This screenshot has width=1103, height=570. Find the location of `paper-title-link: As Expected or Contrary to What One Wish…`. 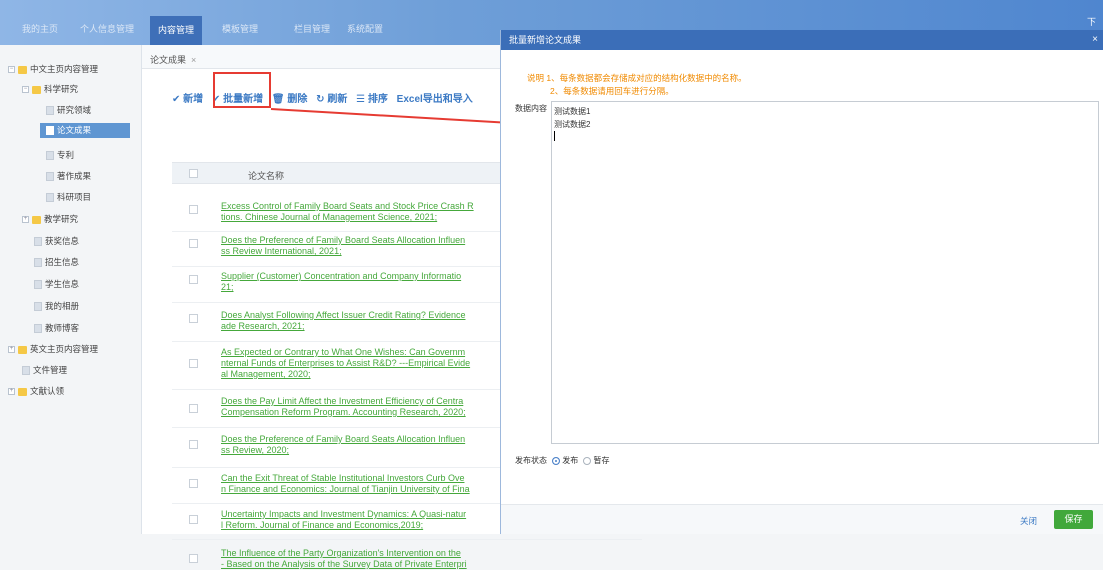

paper-title-link: As Expected or Contrary to What One Wish… is located at coordinates (363, 363).